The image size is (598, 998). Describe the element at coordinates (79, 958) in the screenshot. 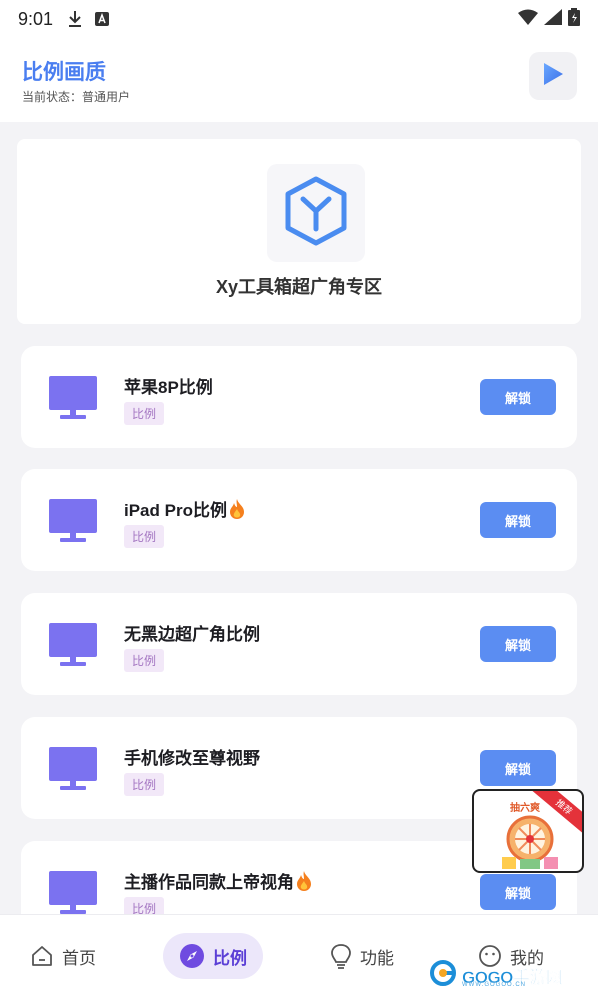

I see `tab-label: 首页` at that location.